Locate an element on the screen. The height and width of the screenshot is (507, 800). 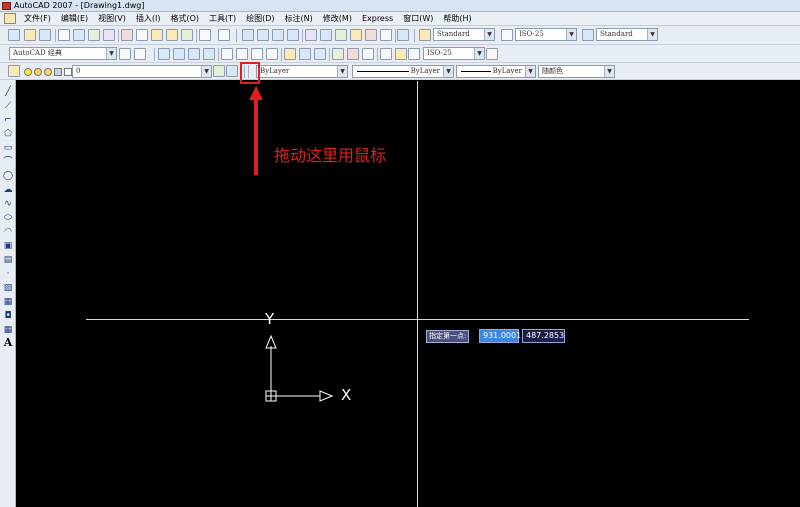
construction-line-icon: ⟋ is located at coordinates (8, 106).